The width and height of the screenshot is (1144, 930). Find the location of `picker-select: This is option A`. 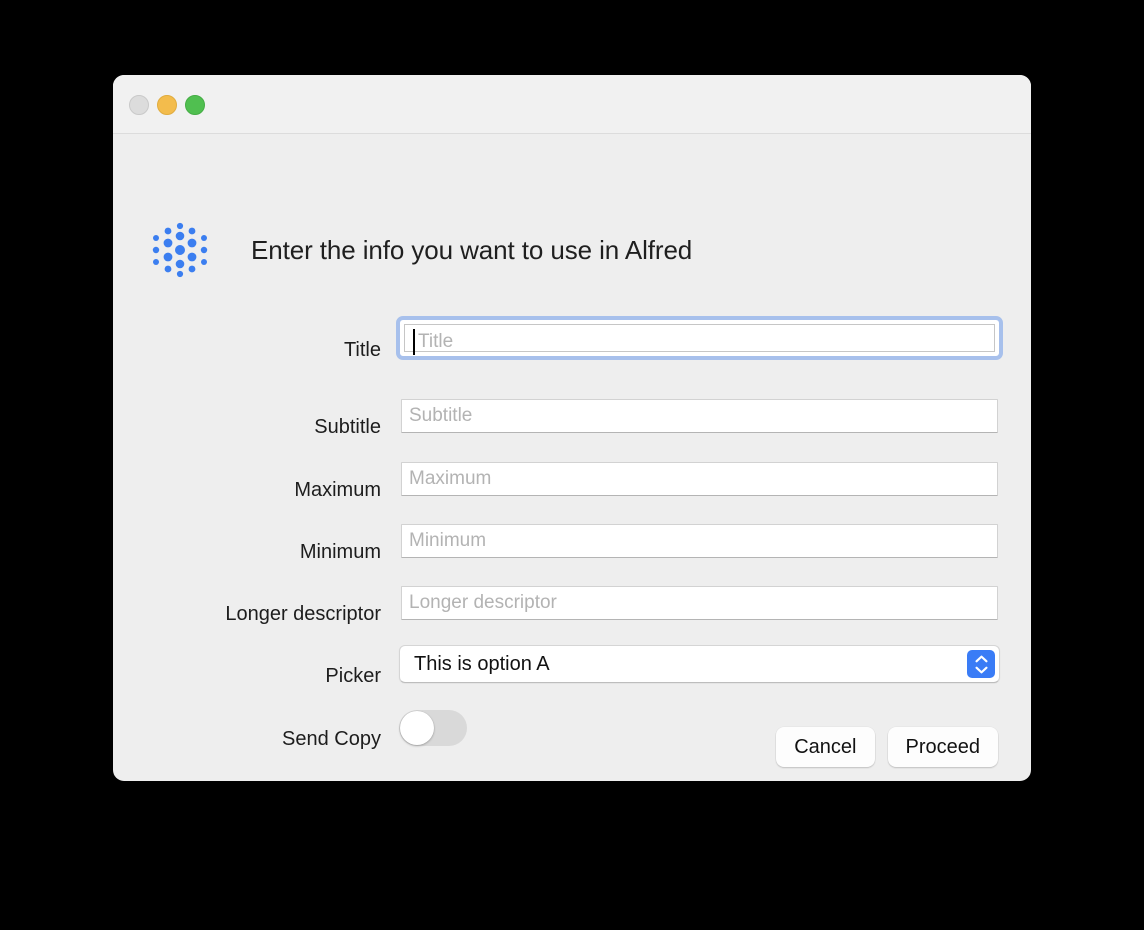

picker-select: This is option A is located at coordinates (699, 664).